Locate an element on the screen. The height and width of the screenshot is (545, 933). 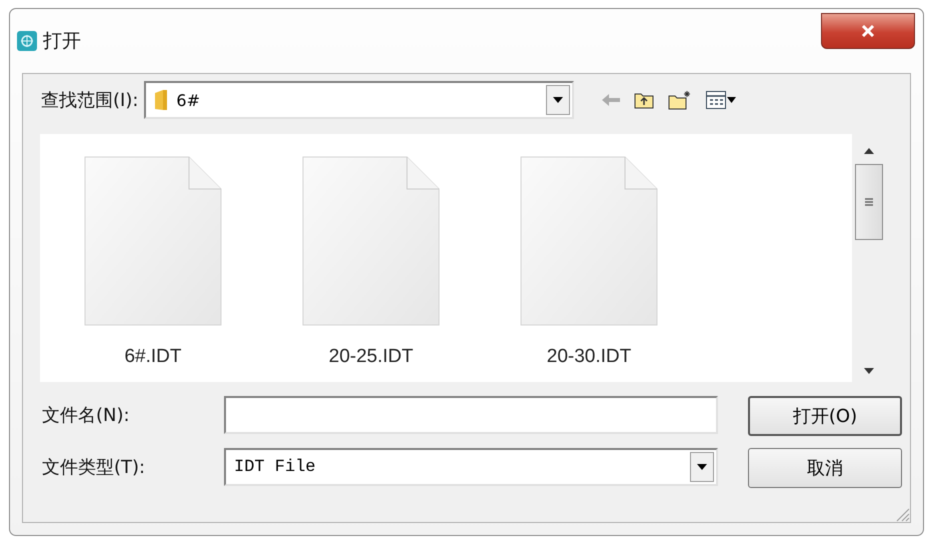
file-name: 6#.IDT is located at coordinates (153, 357).